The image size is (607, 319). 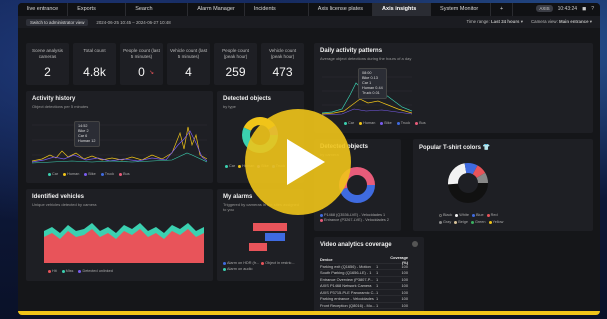 What do you see at coordinates (141, 72) in the screenshot?
I see `kpi-value: 0` at bounding box center [141, 72].